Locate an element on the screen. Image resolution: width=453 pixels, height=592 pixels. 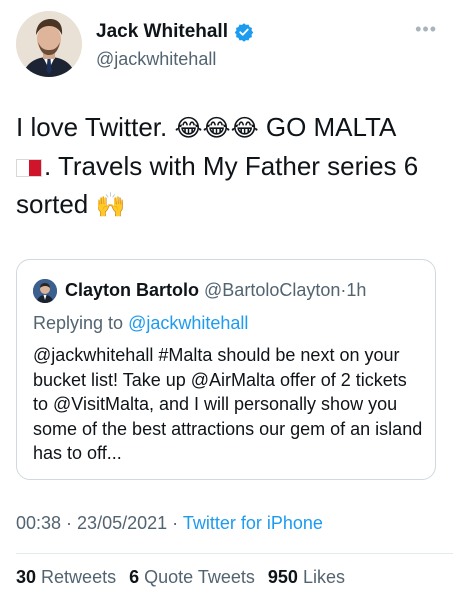
quote-tweets-label: Quote Tweets is located at coordinates (199, 577).